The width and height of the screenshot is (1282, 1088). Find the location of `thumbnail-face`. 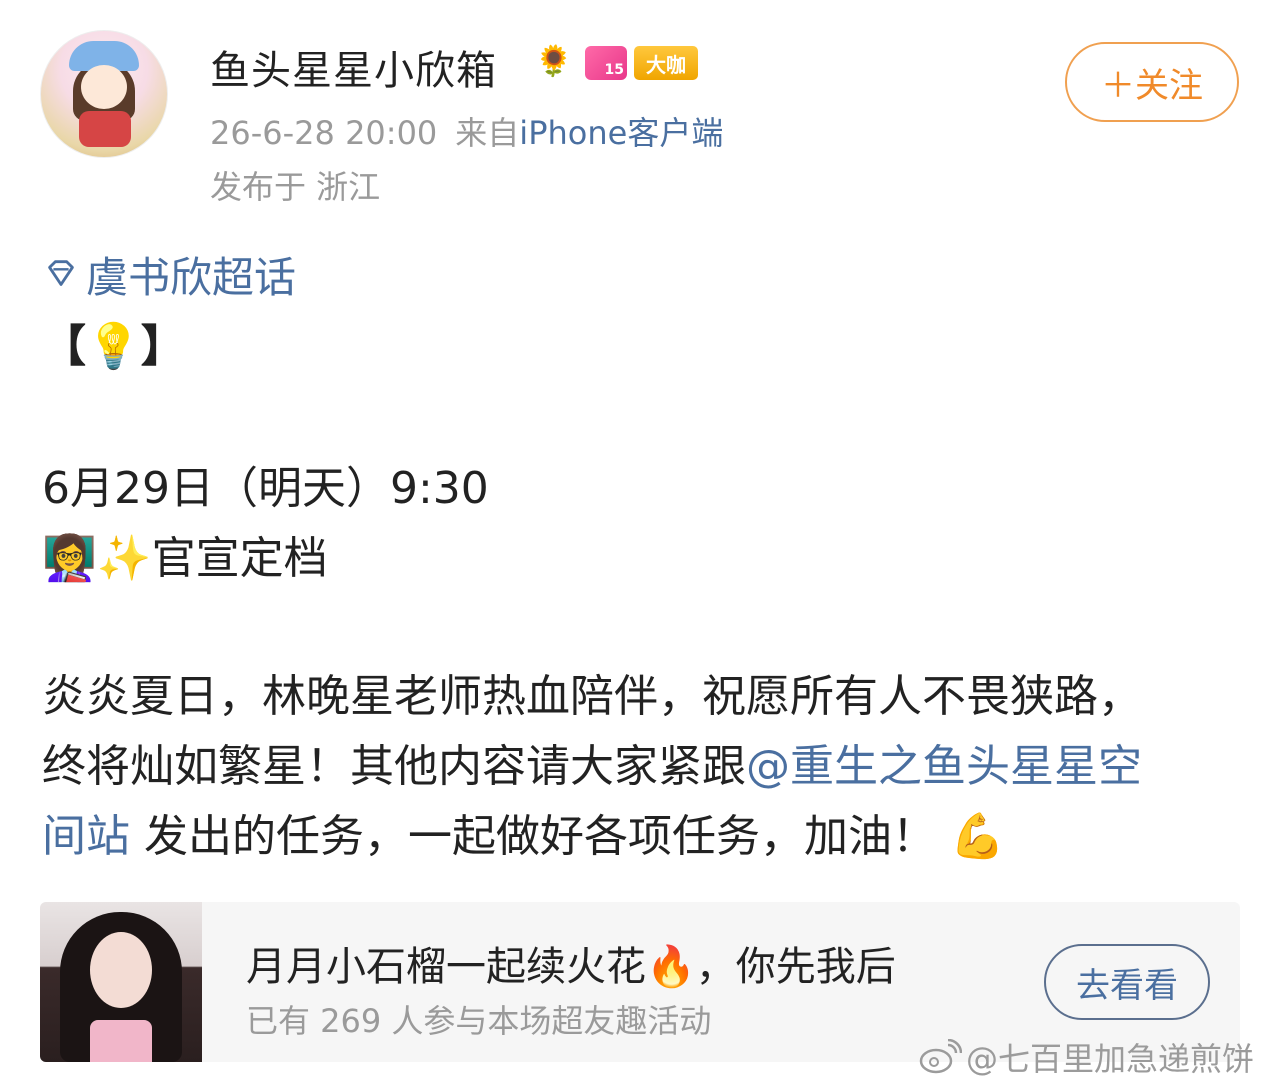

thumbnail-face is located at coordinates (121, 970).